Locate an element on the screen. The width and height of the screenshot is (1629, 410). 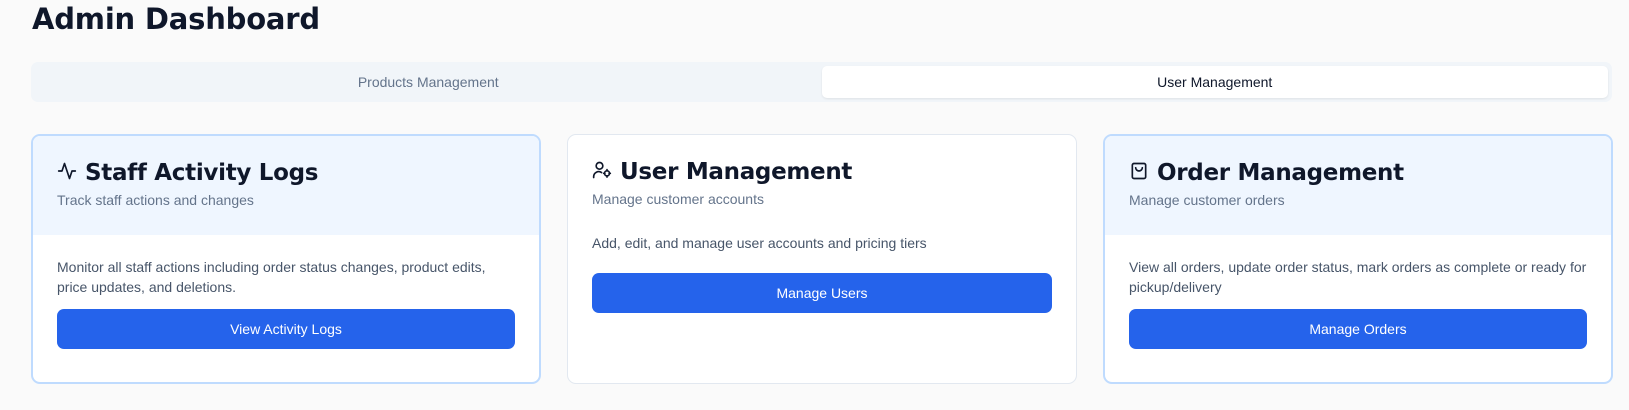
tab-list: Products Management User Management is located at coordinates (821, 82).